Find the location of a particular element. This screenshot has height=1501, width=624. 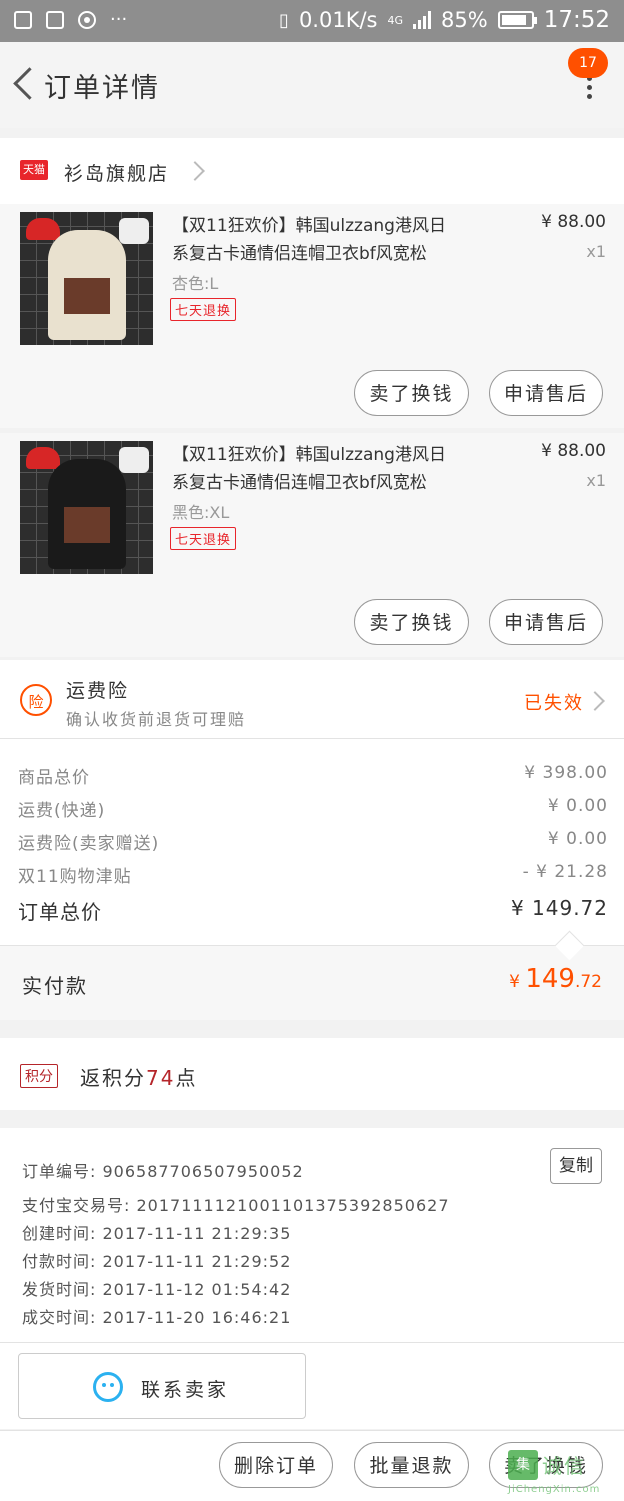

breakdown-row: 双11购物津贴 - ¥ 21.28 is located at coordinates (313, 874).